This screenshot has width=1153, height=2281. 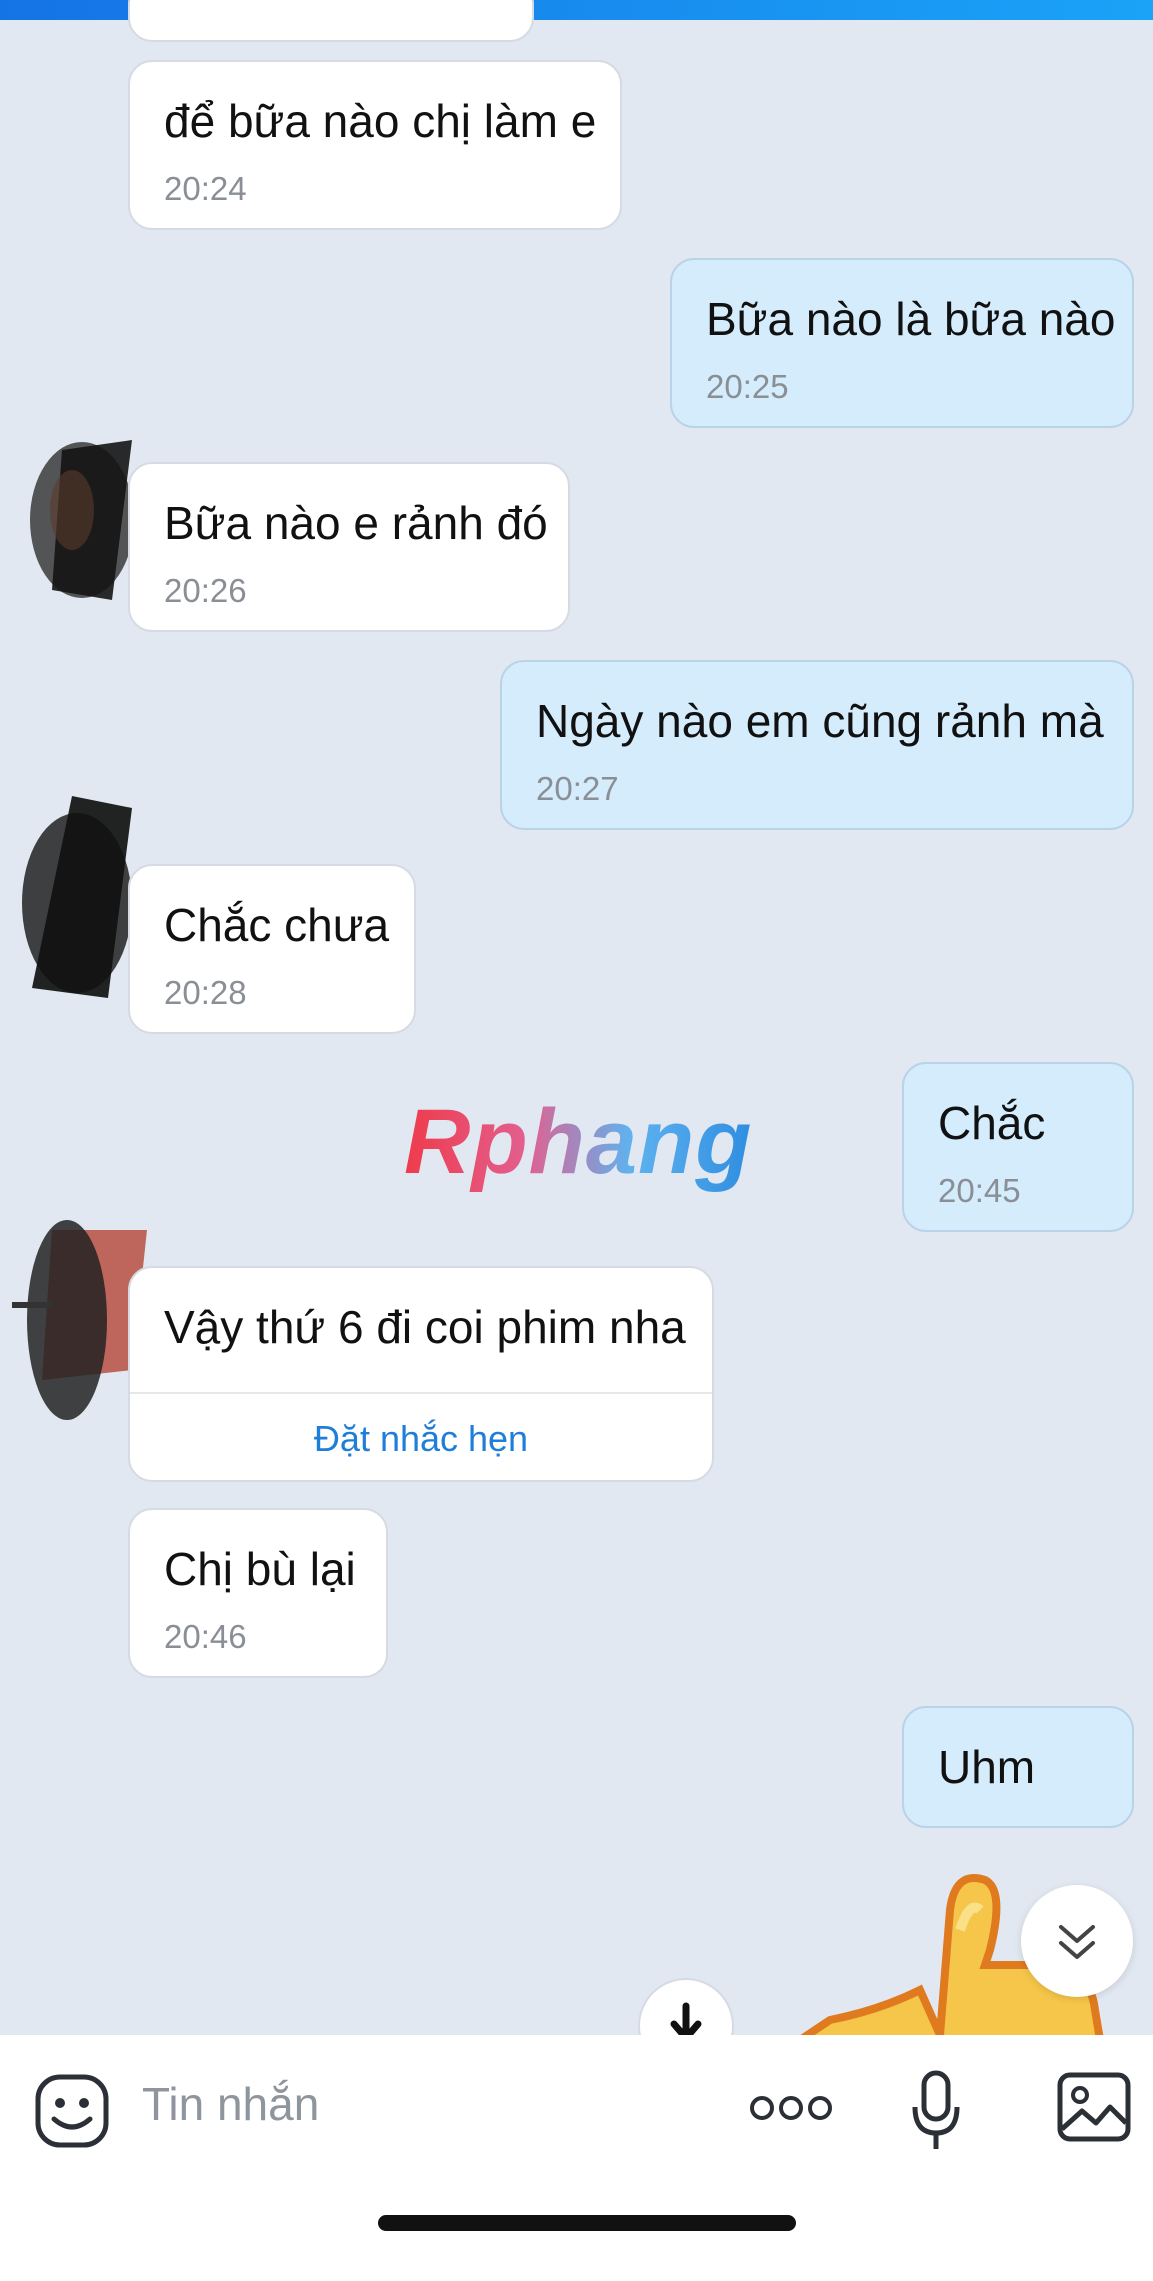 I want to click on message-text: Bữa nào e rảnh đó, so click(x=356, y=523).